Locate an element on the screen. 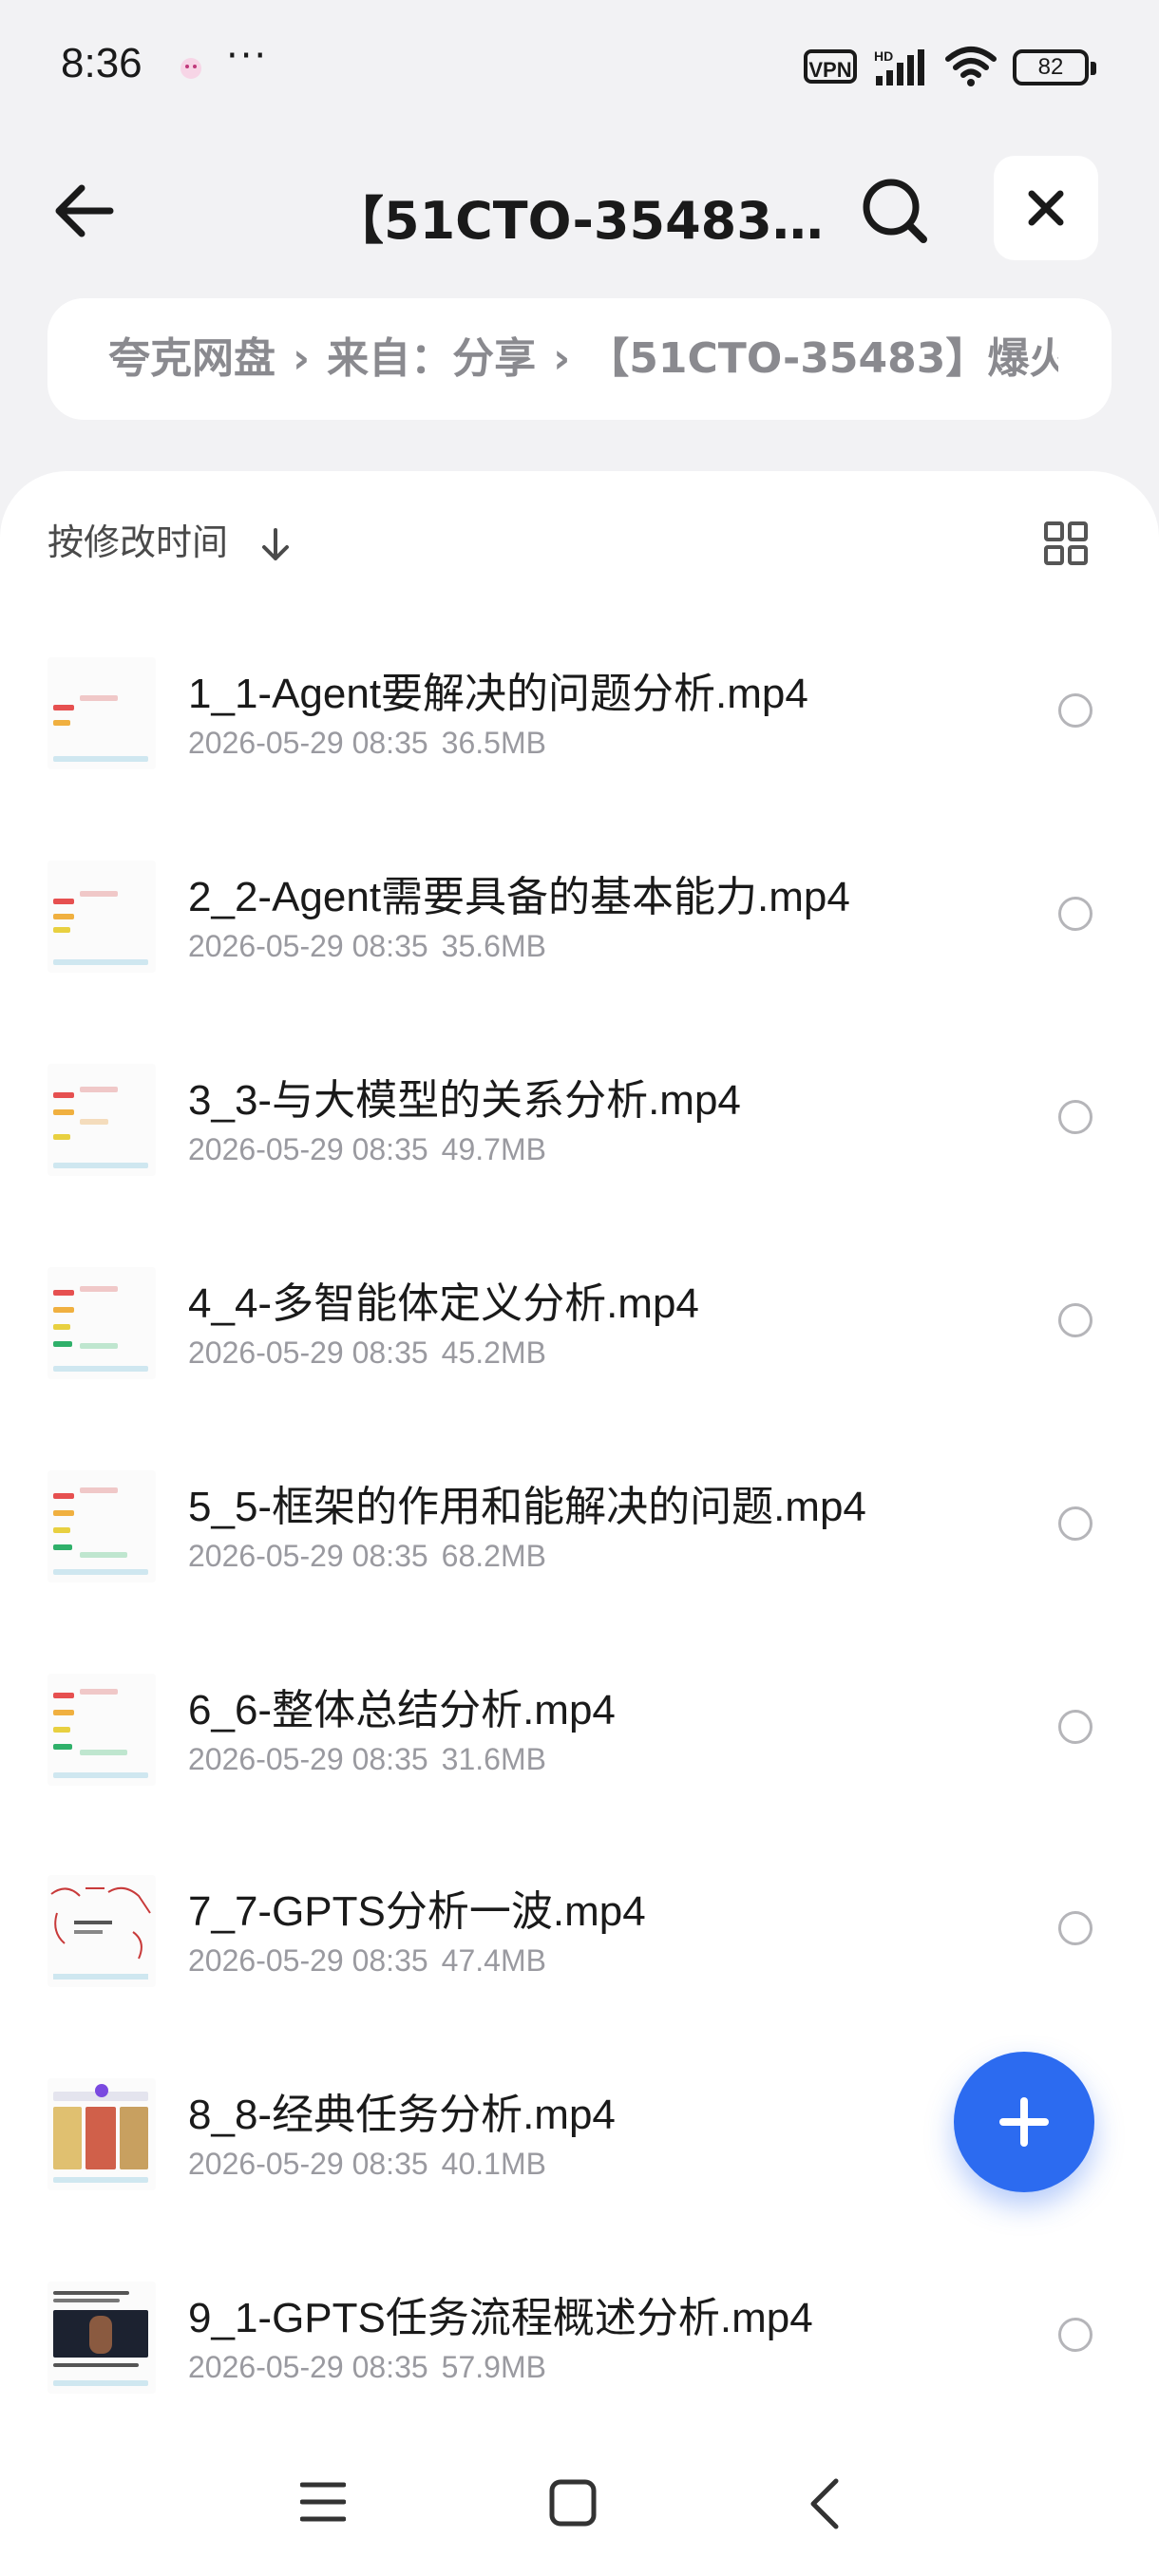 The height and width of the screenshot is (2576, 1159). network-type-label: HD is located at coordinates (883, 56).